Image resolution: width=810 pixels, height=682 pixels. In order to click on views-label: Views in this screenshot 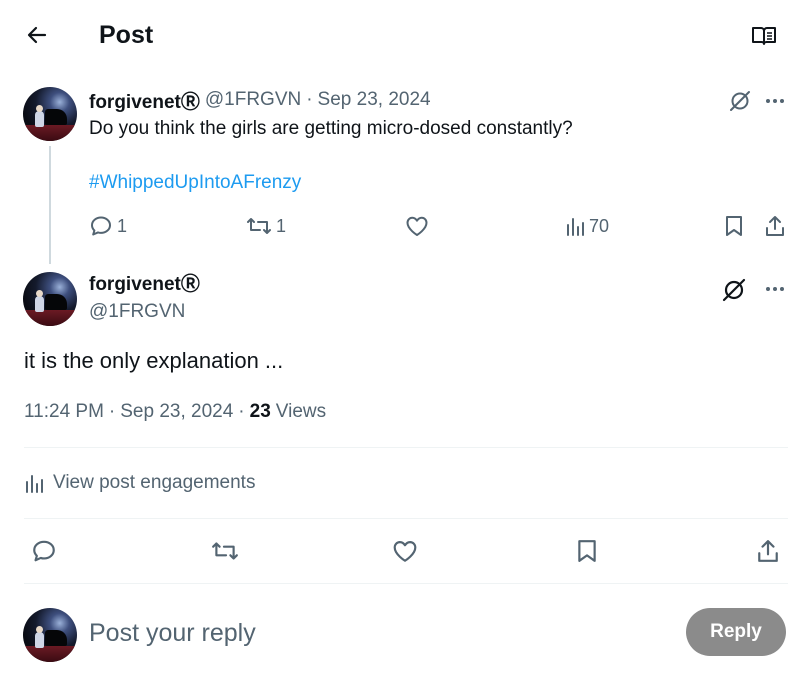, I will do `click(301, 411)`.